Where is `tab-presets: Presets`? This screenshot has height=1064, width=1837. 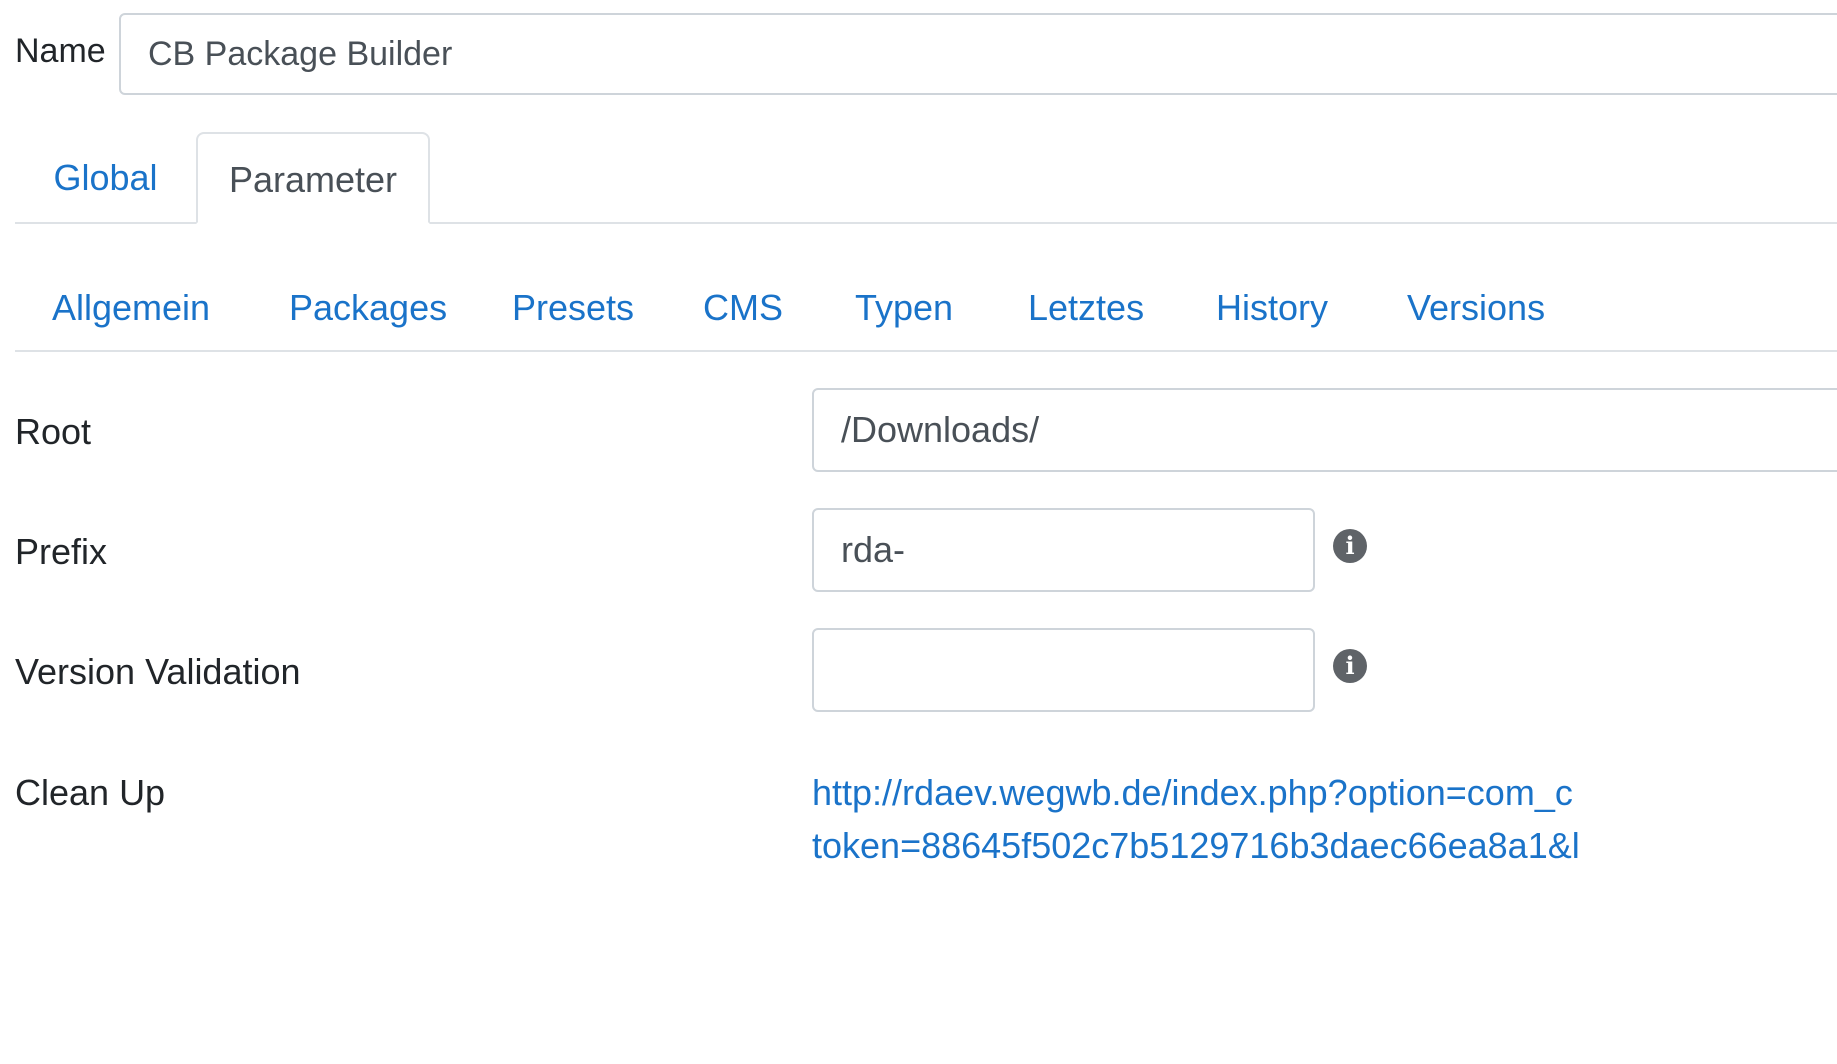
tab-presets: Presets is located at coordinates (573, 307).